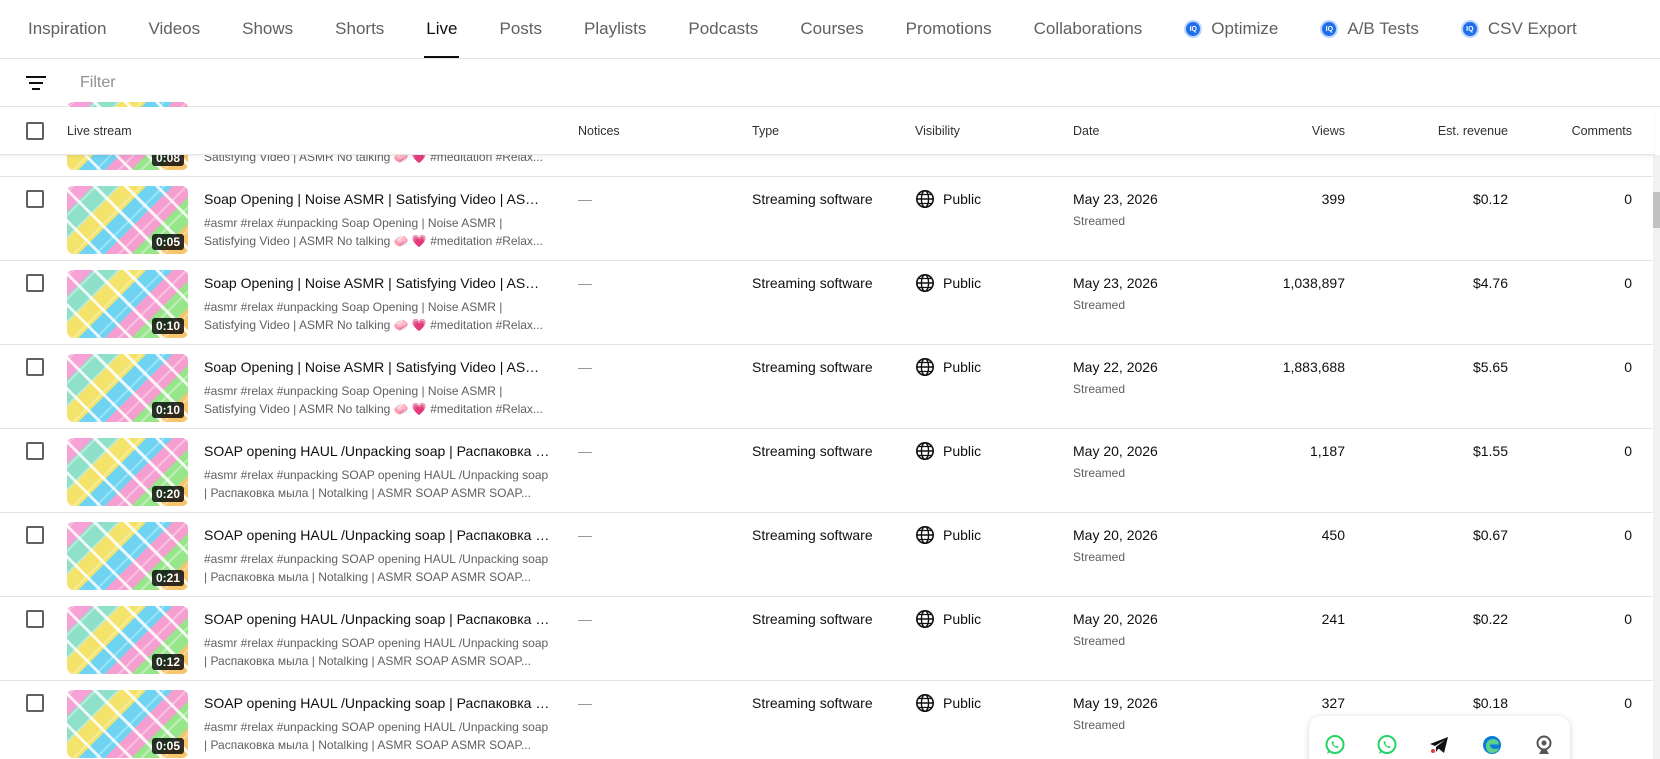 This screenshot has height=759, width=1660. I want to click on tab-podcasts: Podcasts, so click(723, 29).